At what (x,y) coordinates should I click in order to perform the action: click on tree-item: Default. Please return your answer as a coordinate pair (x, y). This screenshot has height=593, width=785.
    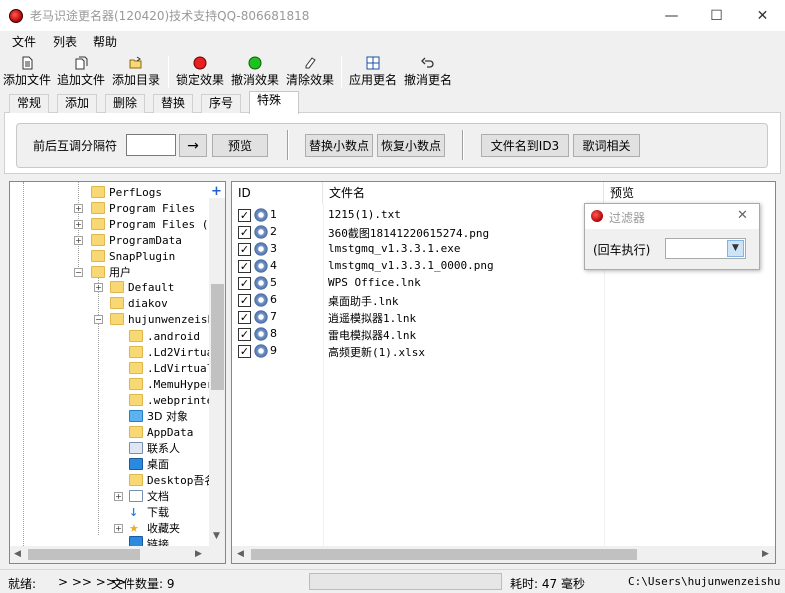
    Looking at the image, I should click on (142, 287).